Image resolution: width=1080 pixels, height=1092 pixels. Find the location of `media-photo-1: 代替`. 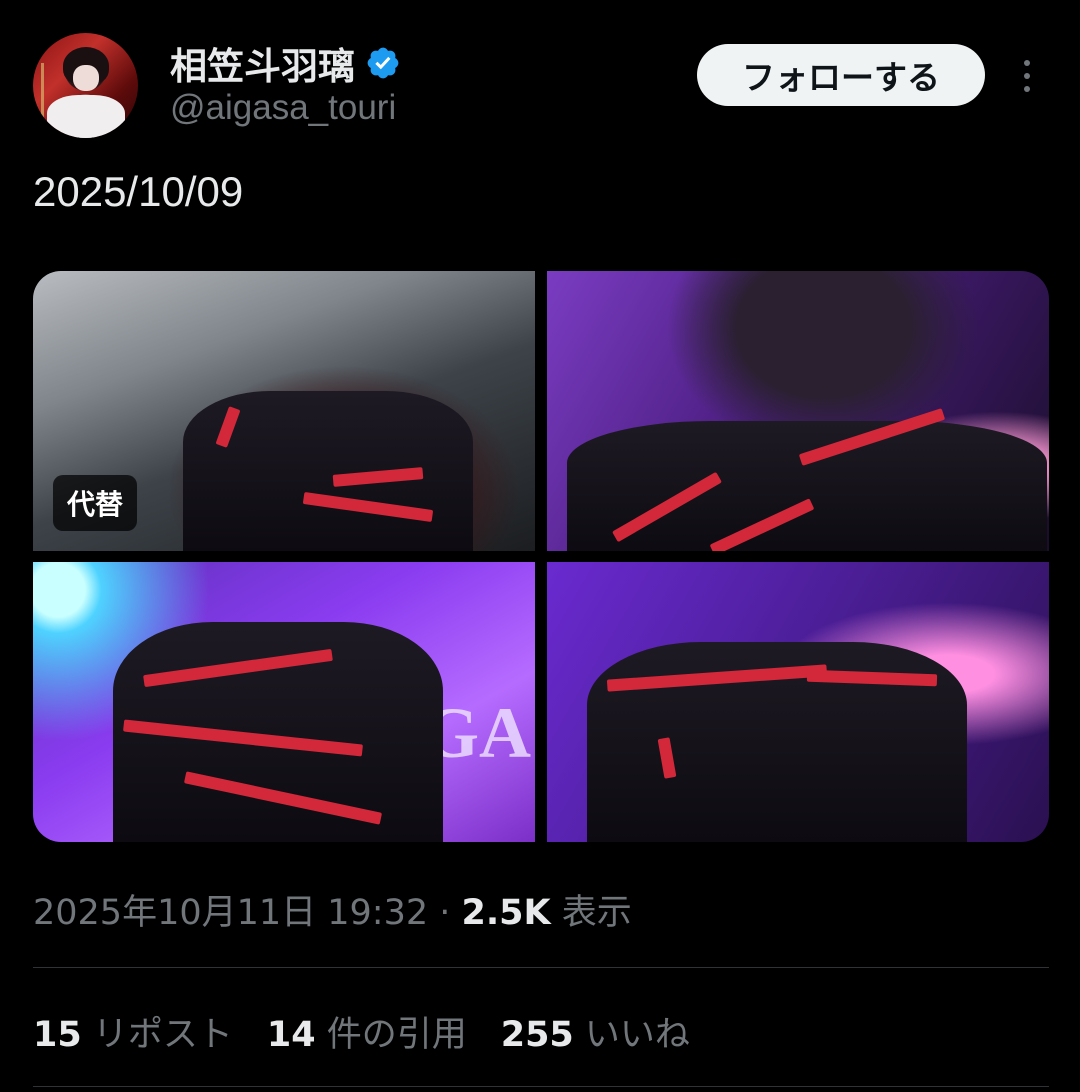

media-photo-1: 代替 is located at coordinates (284, 411).